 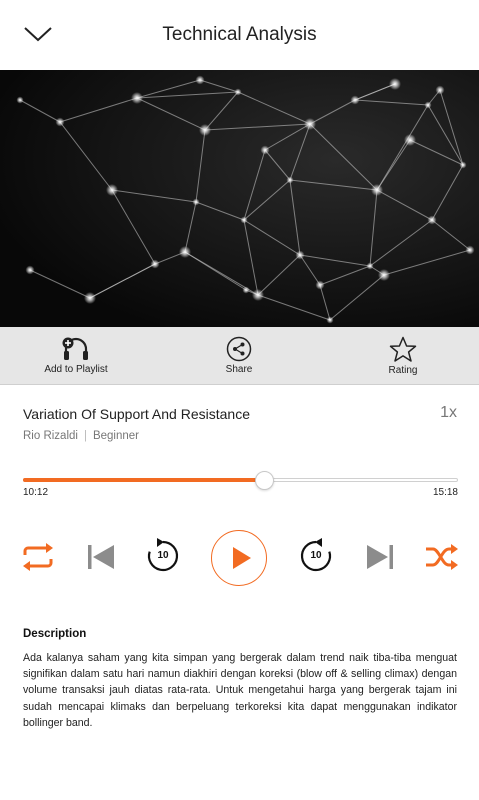 What do you see at coordinates (448, 413) in the screenshot?
I see `playback-speed-button: 1x` at bounding box center [448, 413].